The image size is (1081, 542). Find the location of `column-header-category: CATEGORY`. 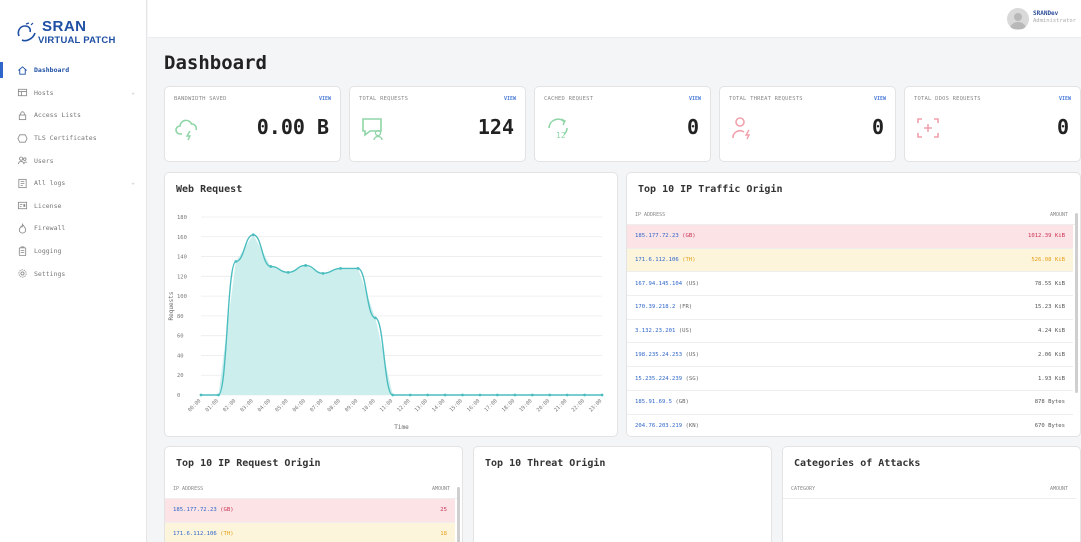

column-header-category: CATEGORY is located at coordinates (803, 489).